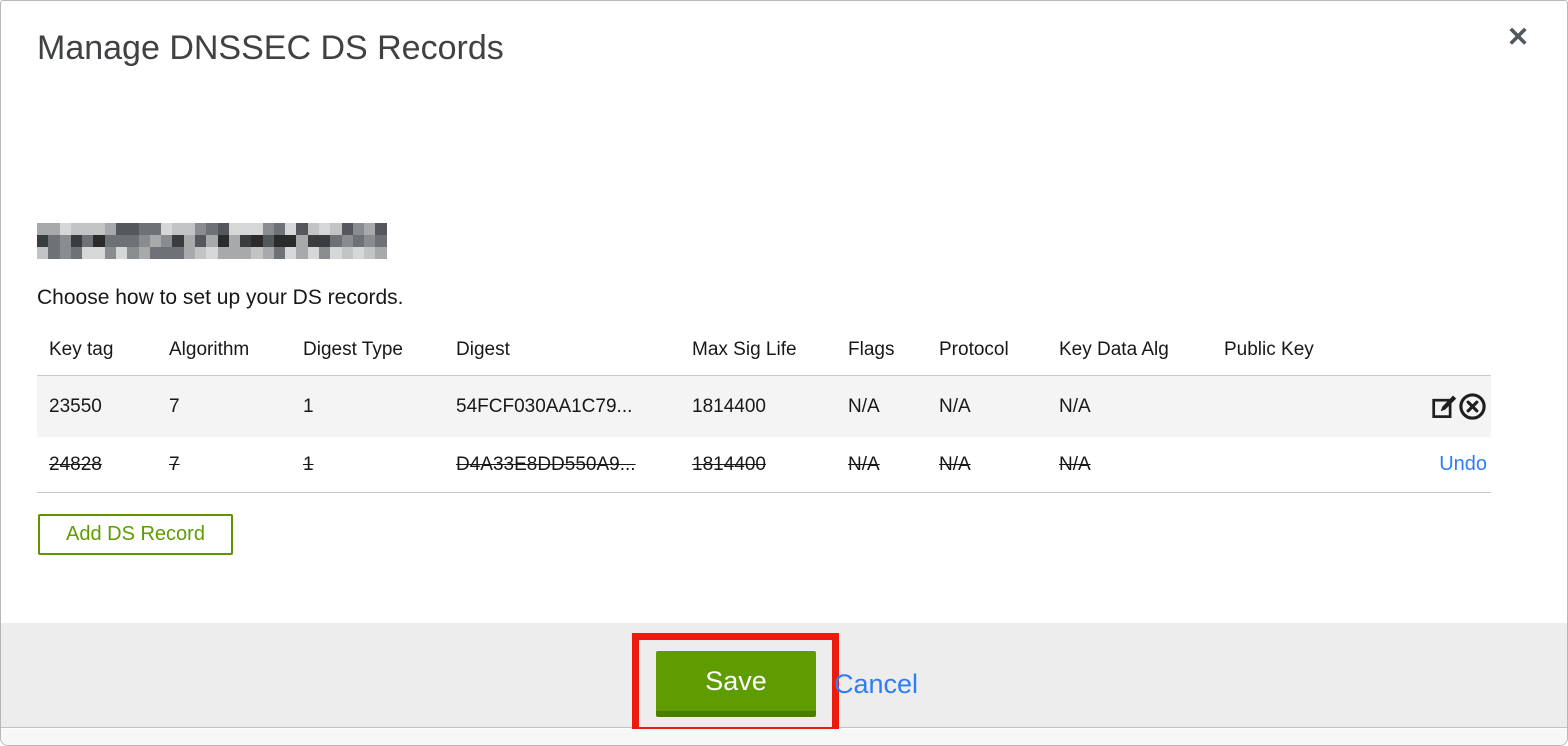  What do you see at coordinates (758, 351) in the screenshot?
I see `col-header-max-sig-life: Max Sig Life` at bounding box center [758, 351].